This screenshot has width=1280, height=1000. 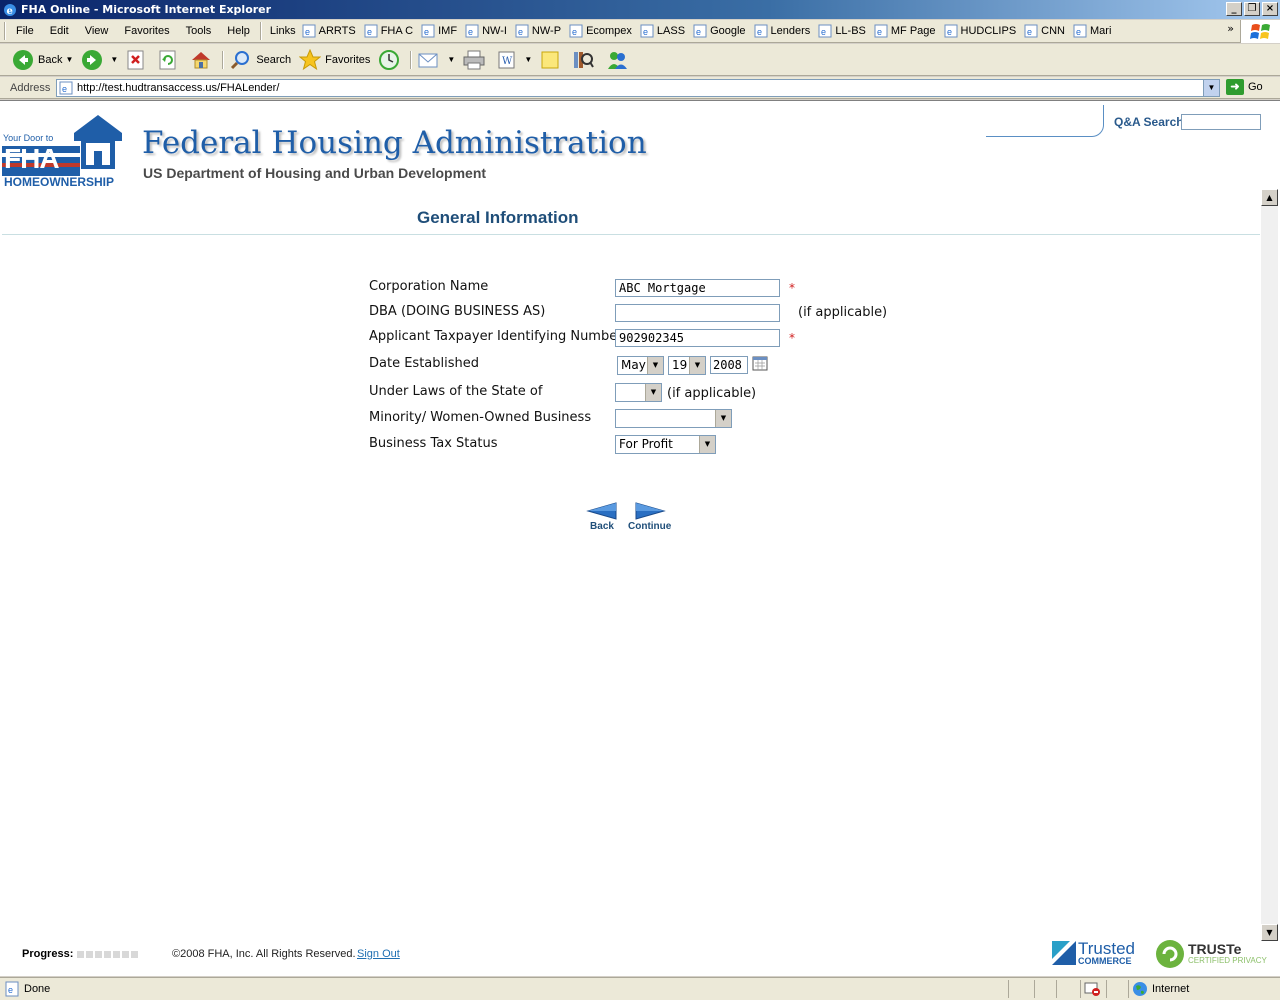 I want to click on note-icon, so click(x=550, y=59).